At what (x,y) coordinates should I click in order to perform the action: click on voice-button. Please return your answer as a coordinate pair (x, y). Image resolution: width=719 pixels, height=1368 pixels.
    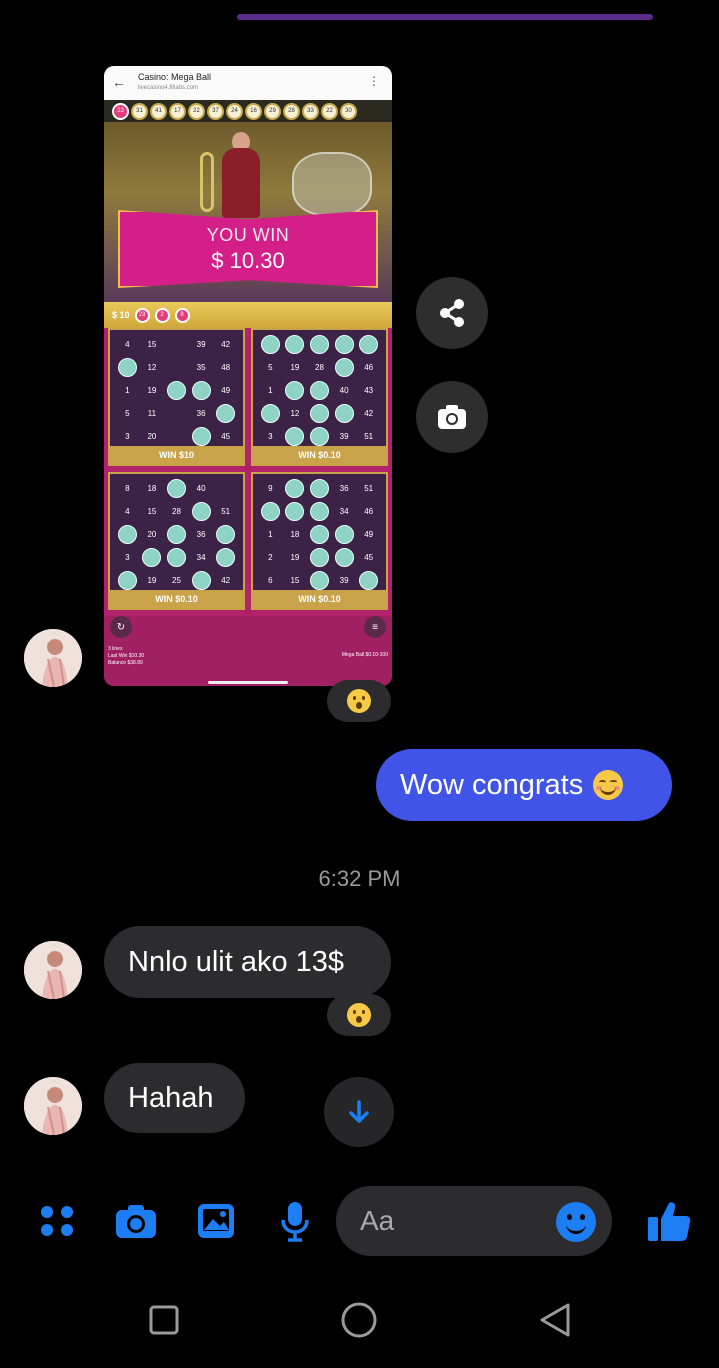
    Looking at the image, I should click on (295, 1221).